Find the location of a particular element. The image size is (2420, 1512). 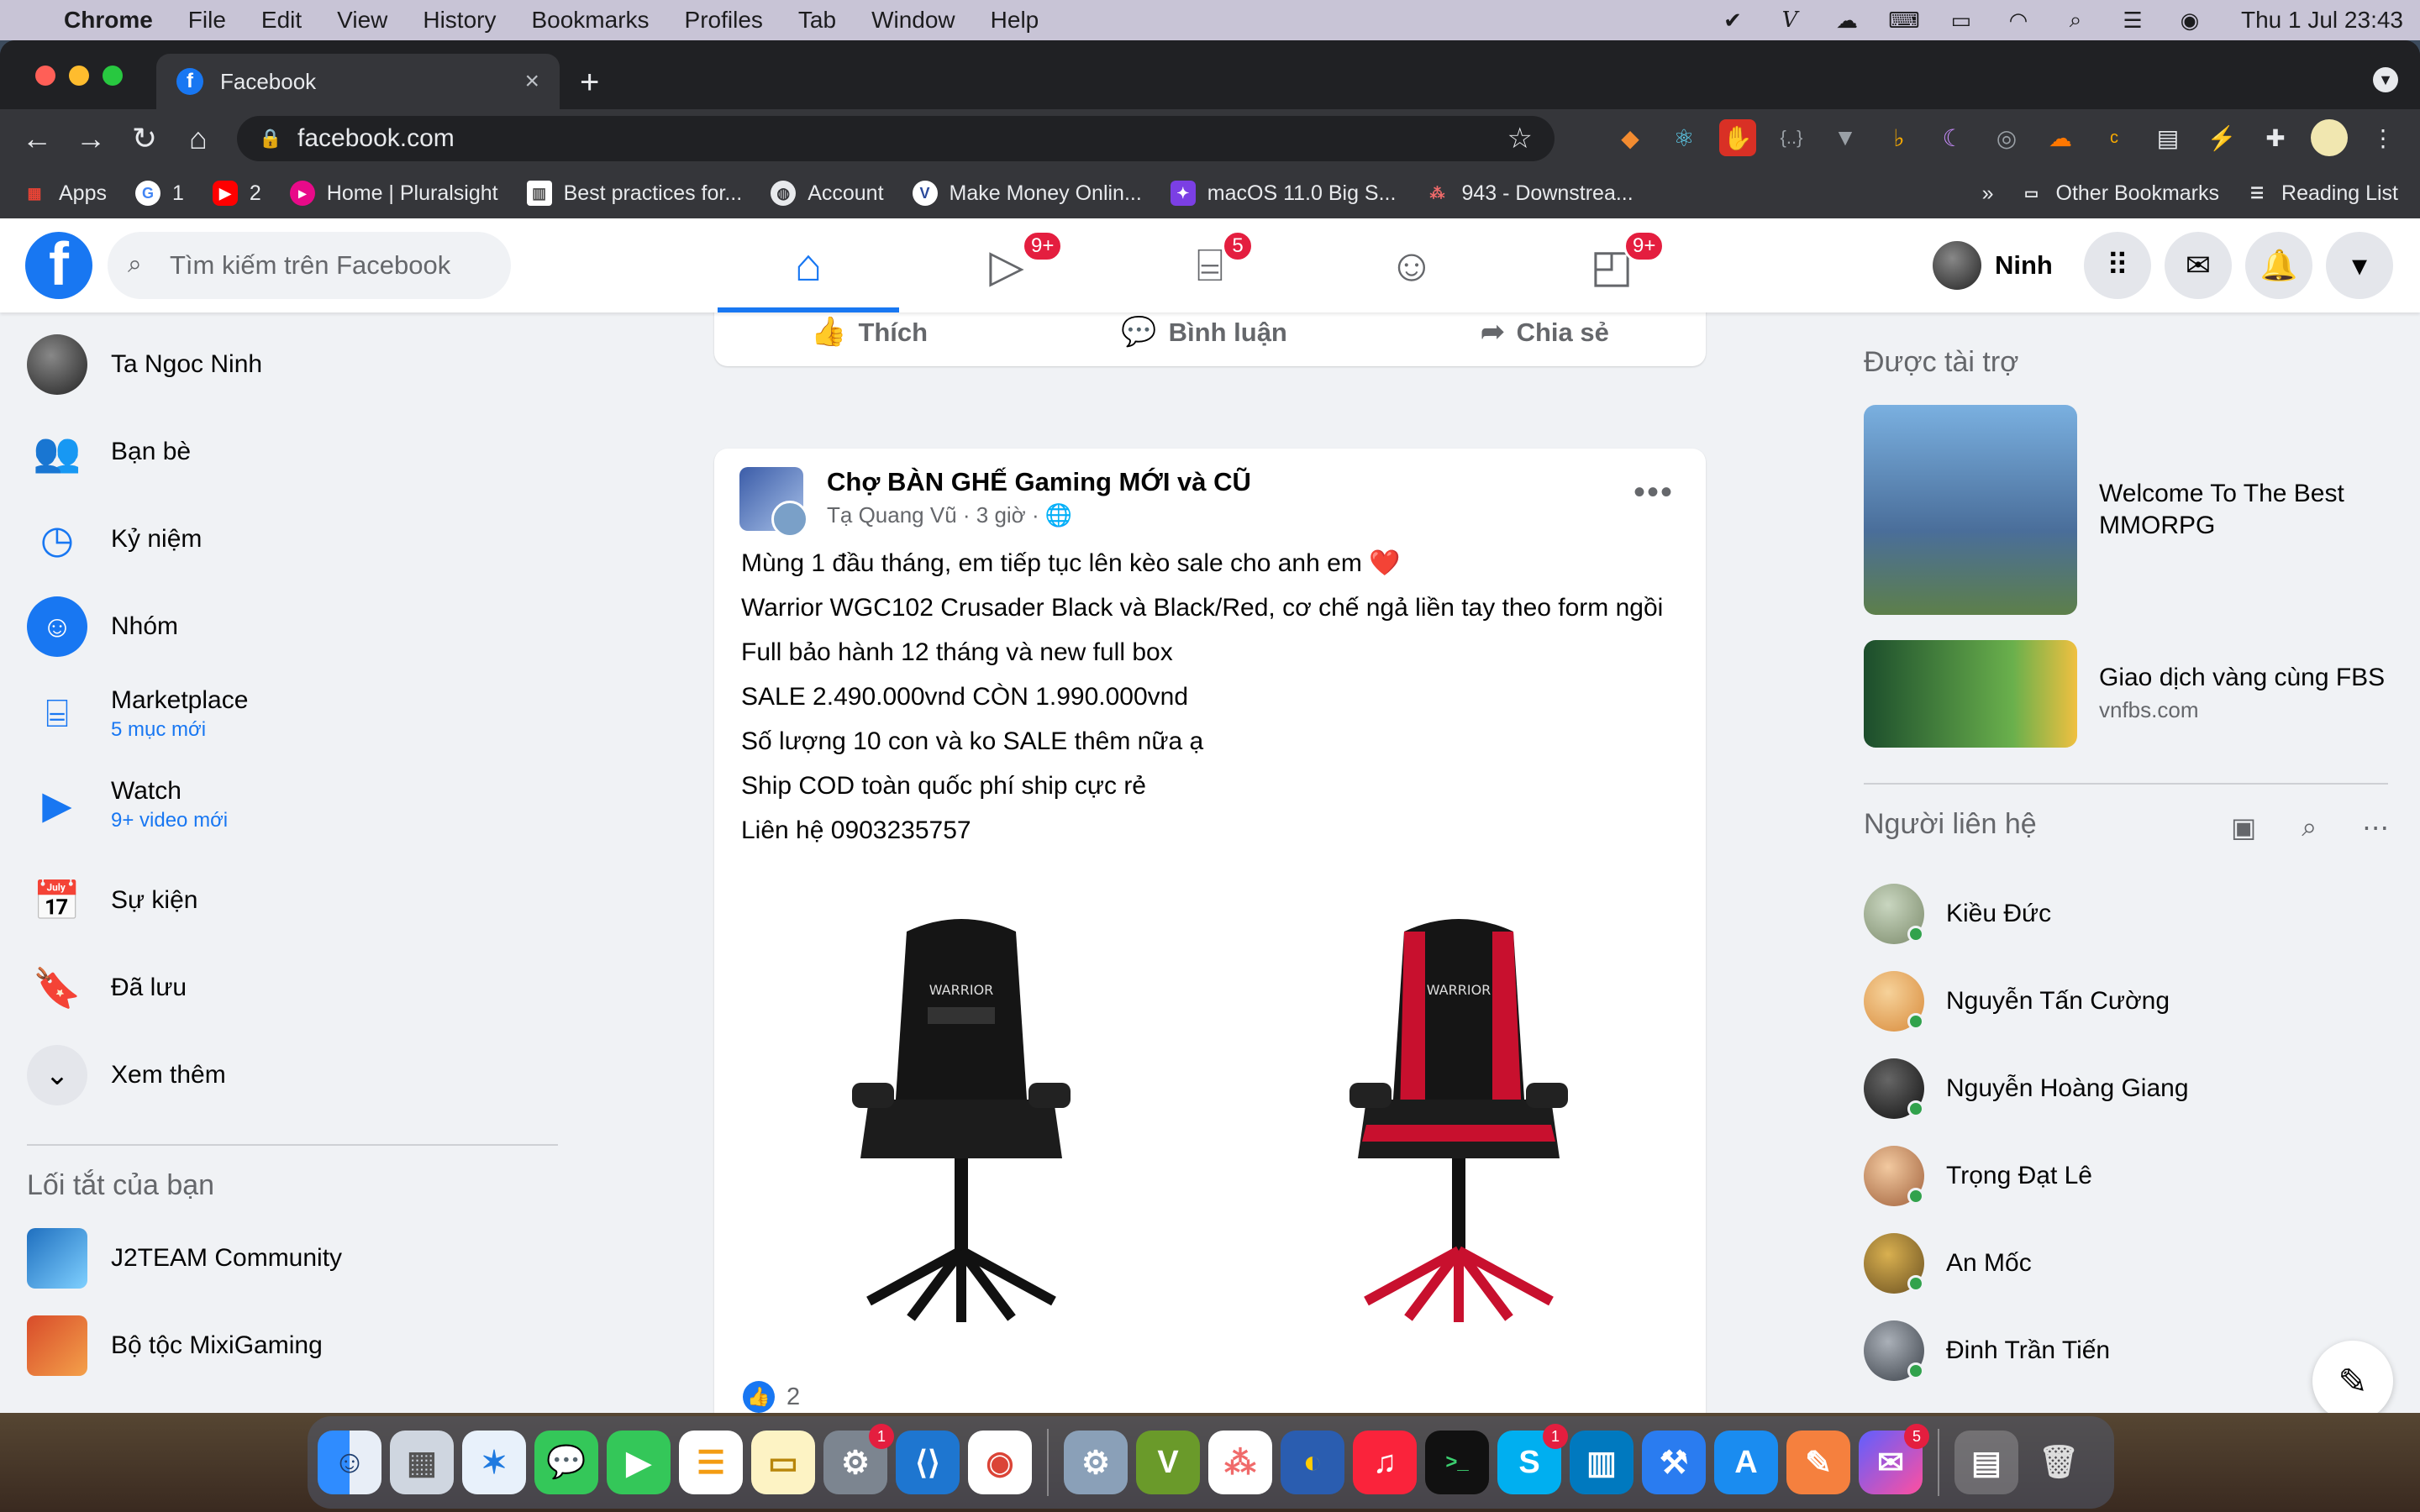

safari-icon: ✶ is located at coordinates (494, 1462).